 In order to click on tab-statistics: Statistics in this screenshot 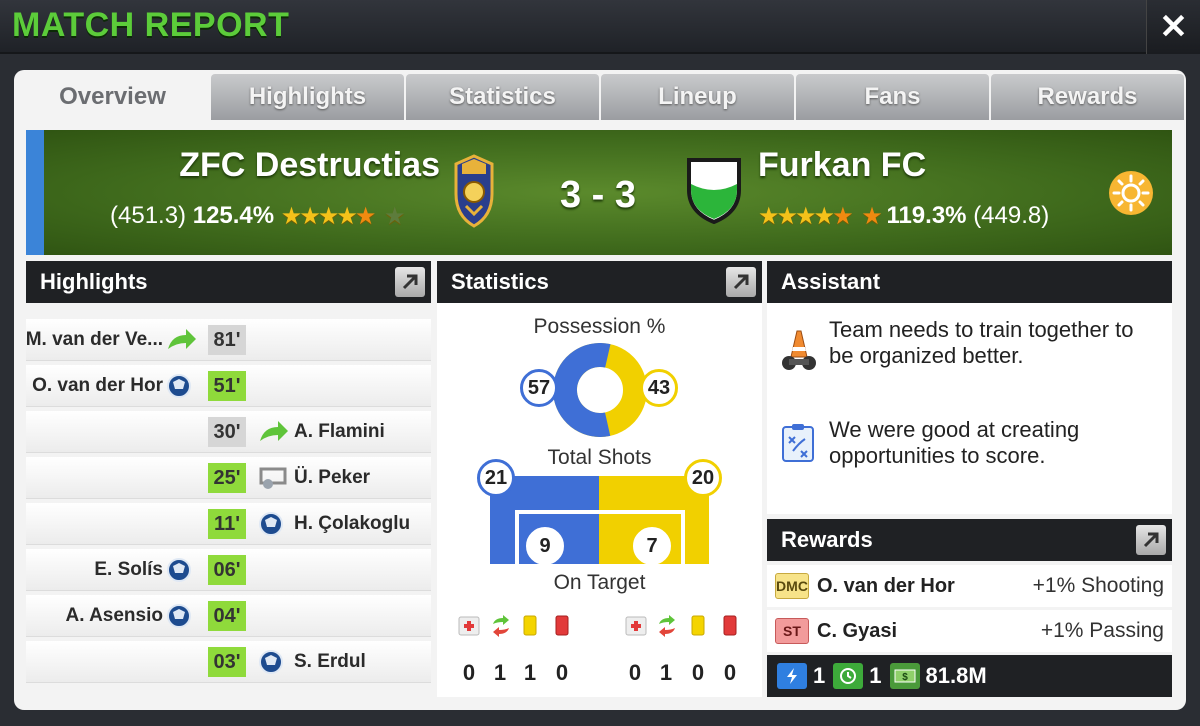, I will do `click(502, 97)`.